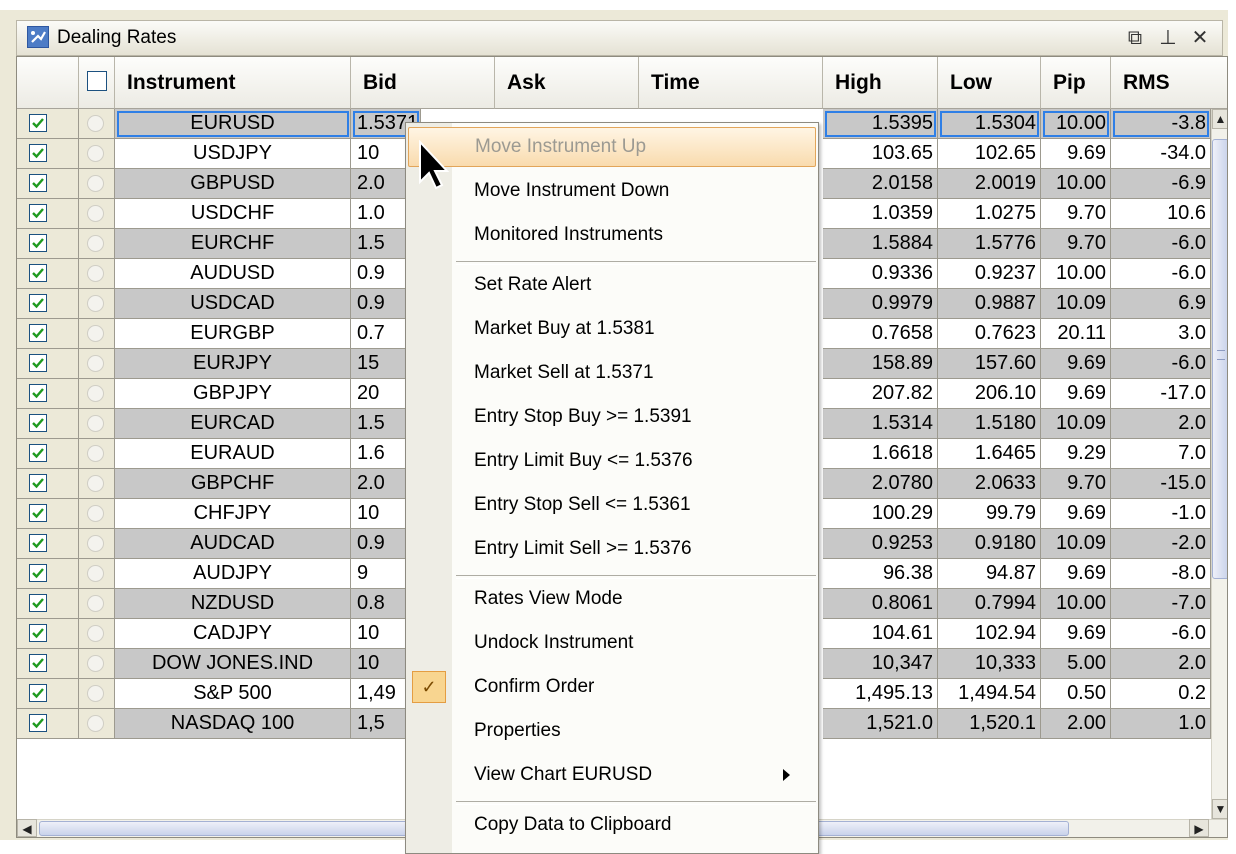 The height and width of the screenshot is (854, 1236). What do you see at coordinates (612, 643) in the screenshot?
I see `menu-item-undock-instrument: Undock Instrument` at bounding box center [612, 643].